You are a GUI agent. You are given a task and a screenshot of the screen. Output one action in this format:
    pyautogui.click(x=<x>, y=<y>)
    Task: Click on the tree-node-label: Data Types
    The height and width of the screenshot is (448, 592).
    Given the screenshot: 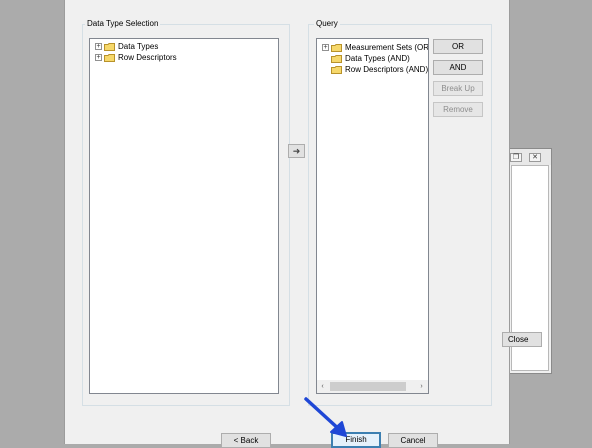 What is the action you would take?
    pyautogui.click(x=138, y=46)
    